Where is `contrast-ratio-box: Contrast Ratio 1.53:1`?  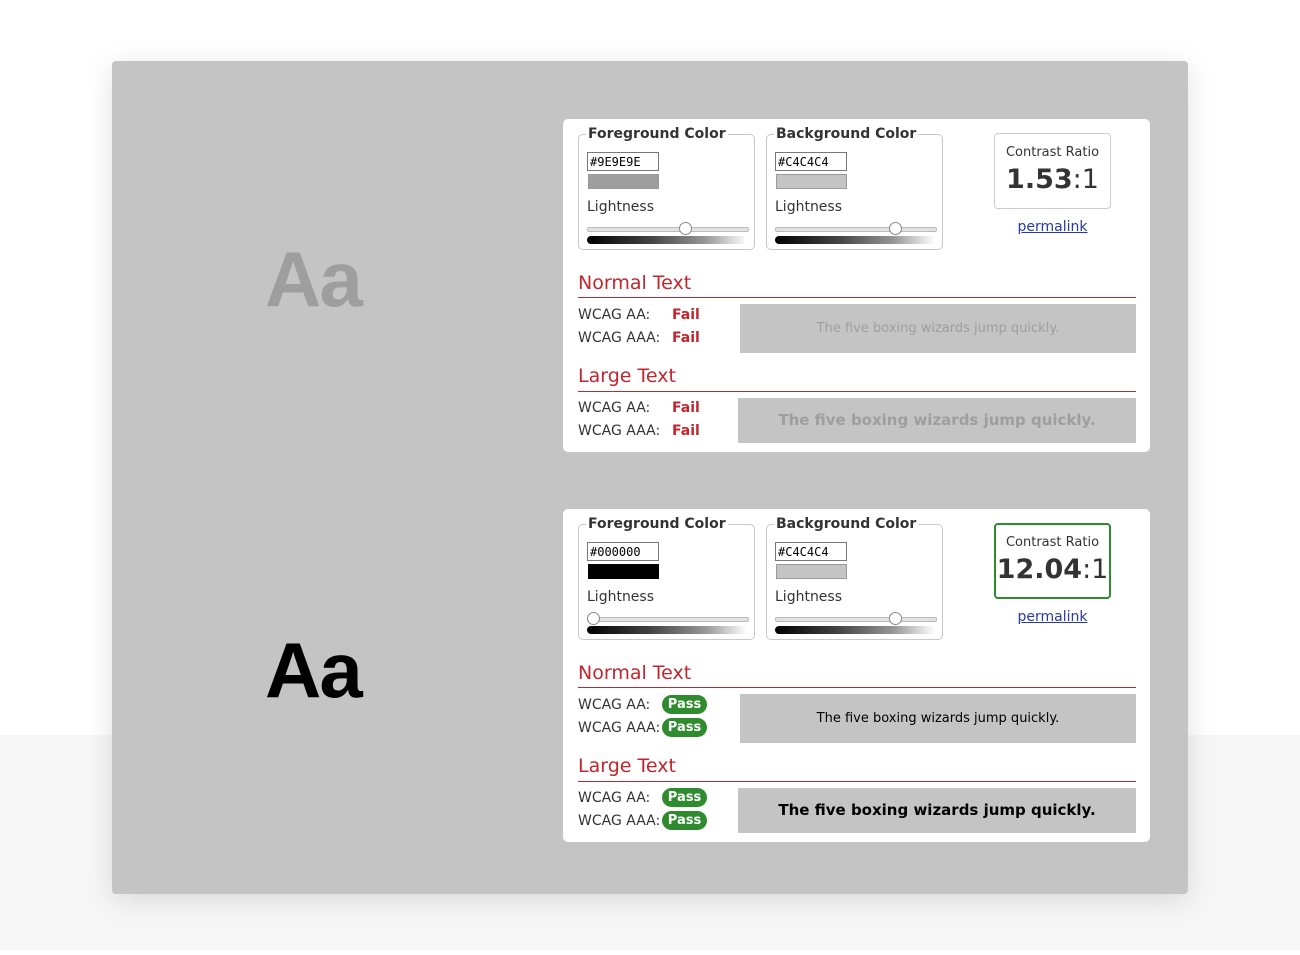
contrast-ratio-box: Contrast Ratio 1.53:1 is located at coordinates (1052, 171).